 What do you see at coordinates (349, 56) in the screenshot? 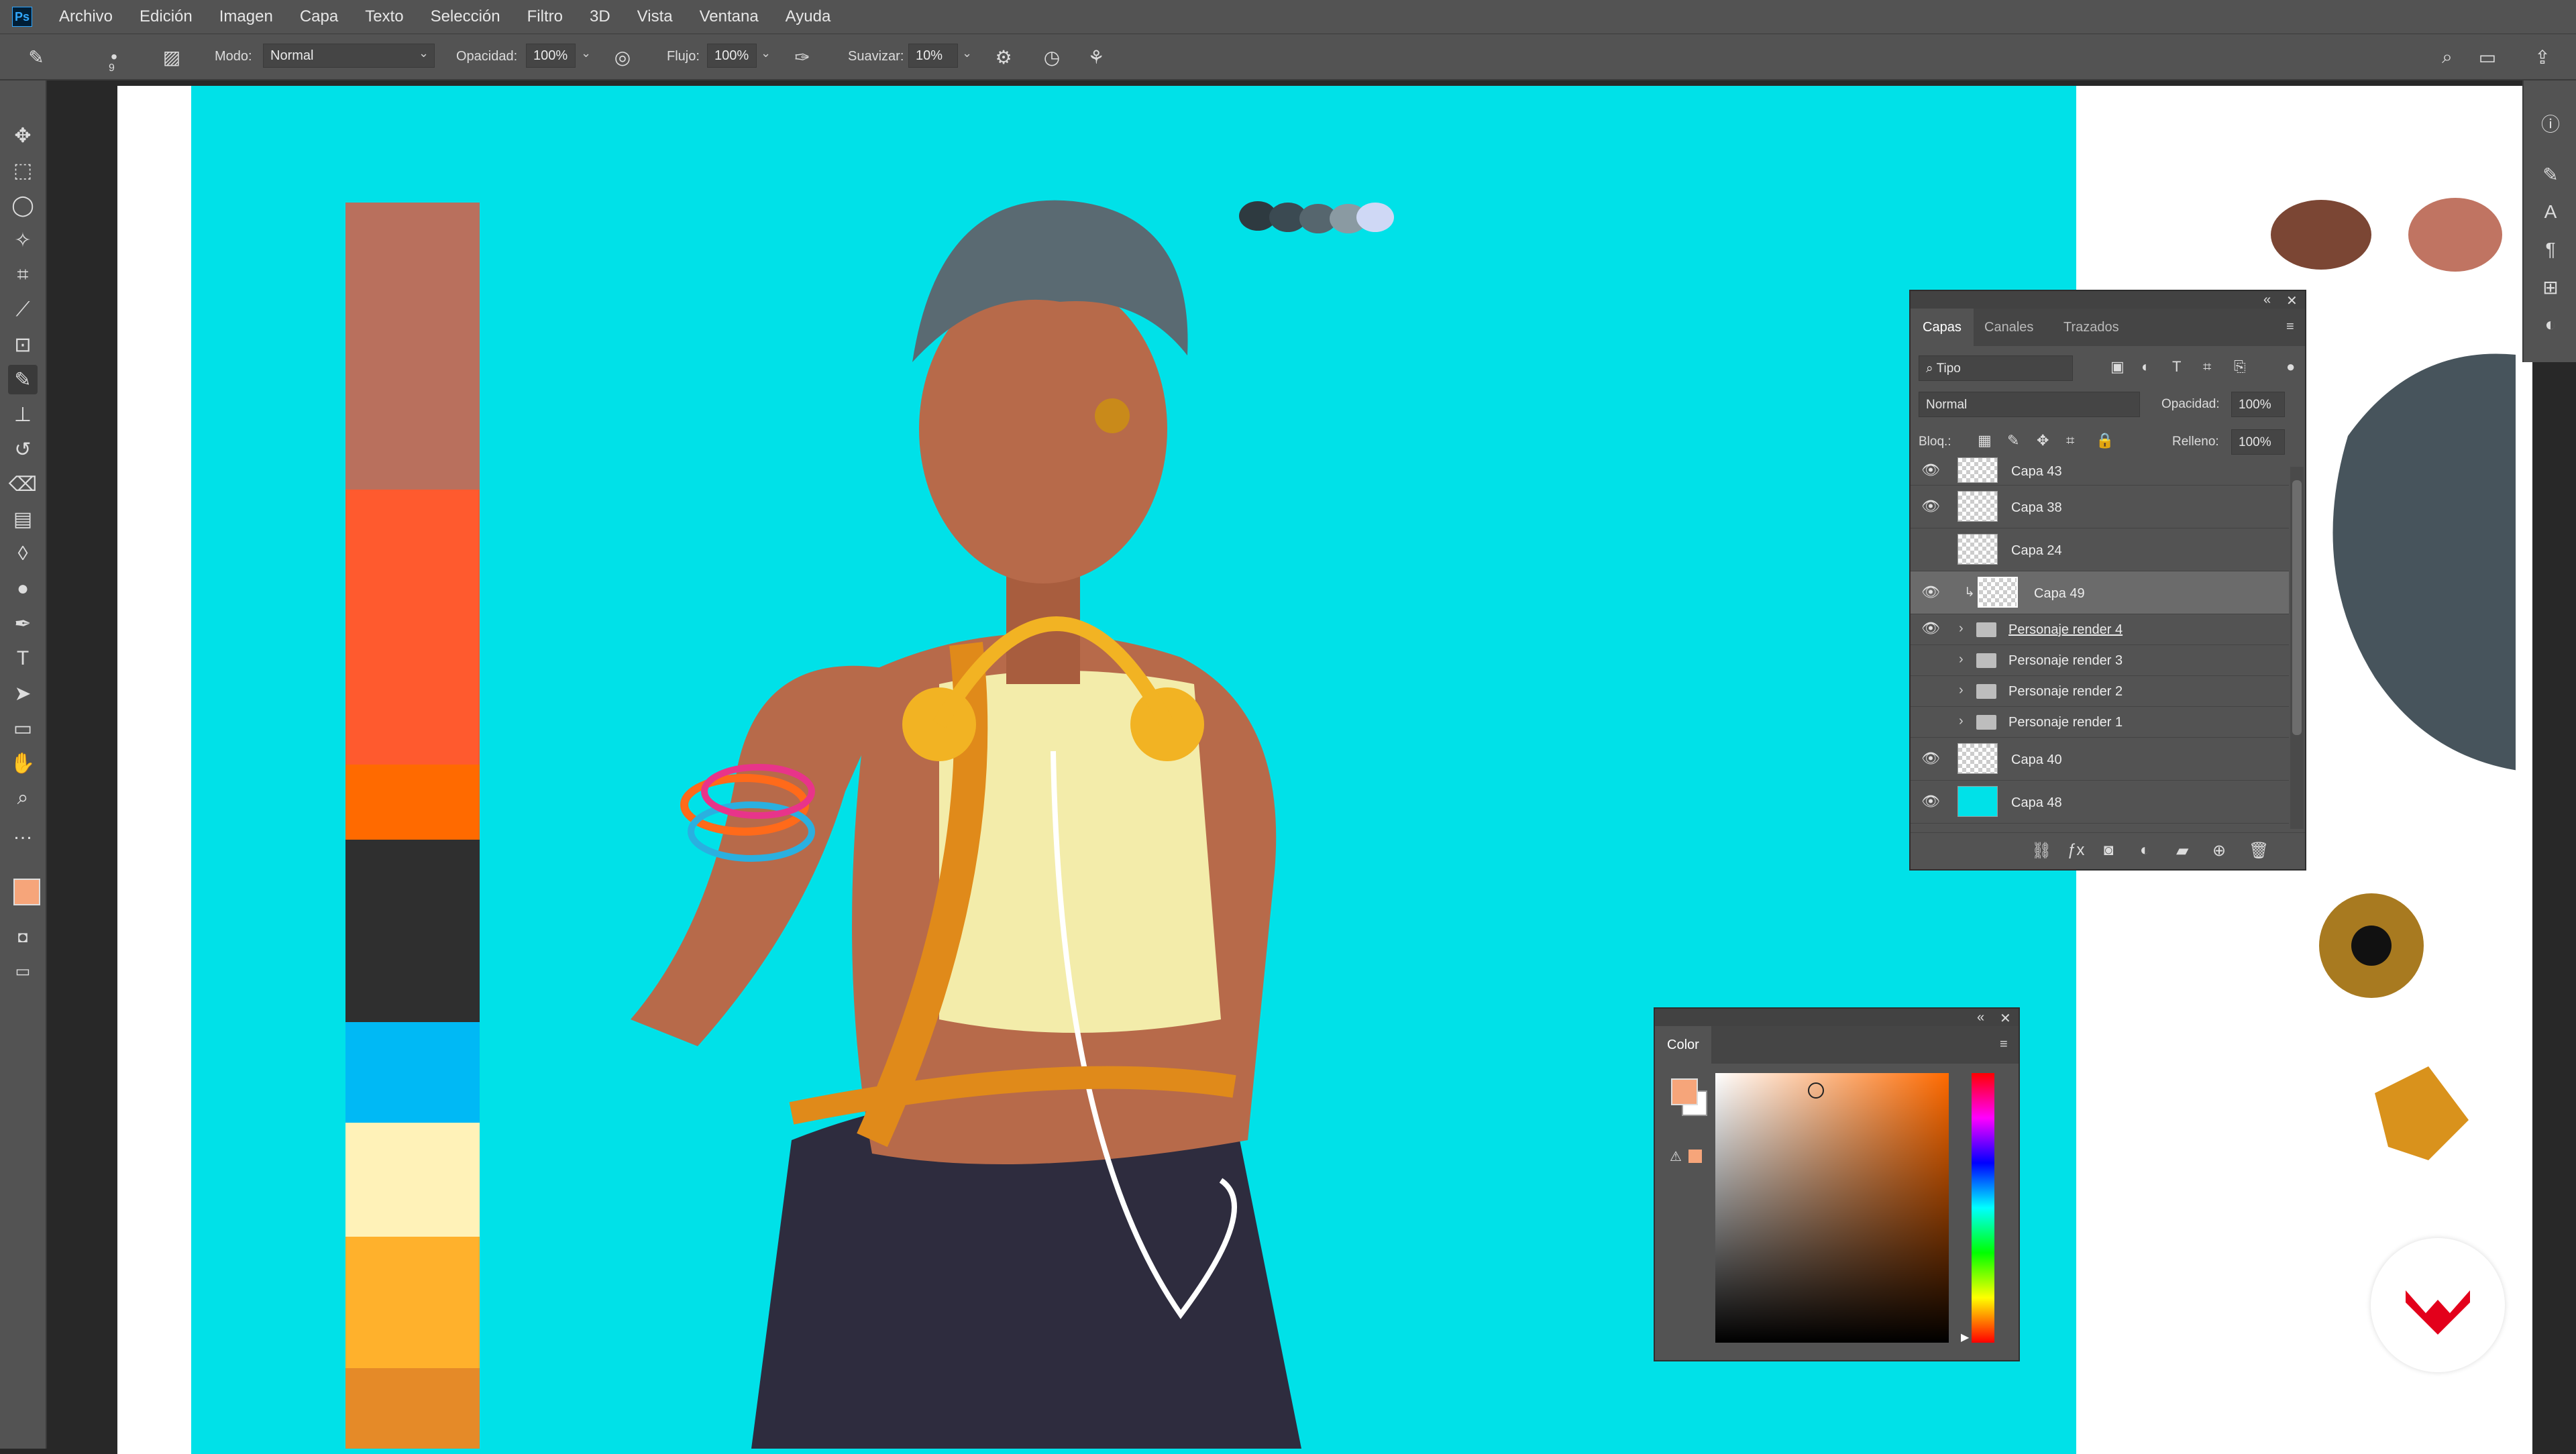
I see `mode-select: Normal` at bounding box center [349, 56].